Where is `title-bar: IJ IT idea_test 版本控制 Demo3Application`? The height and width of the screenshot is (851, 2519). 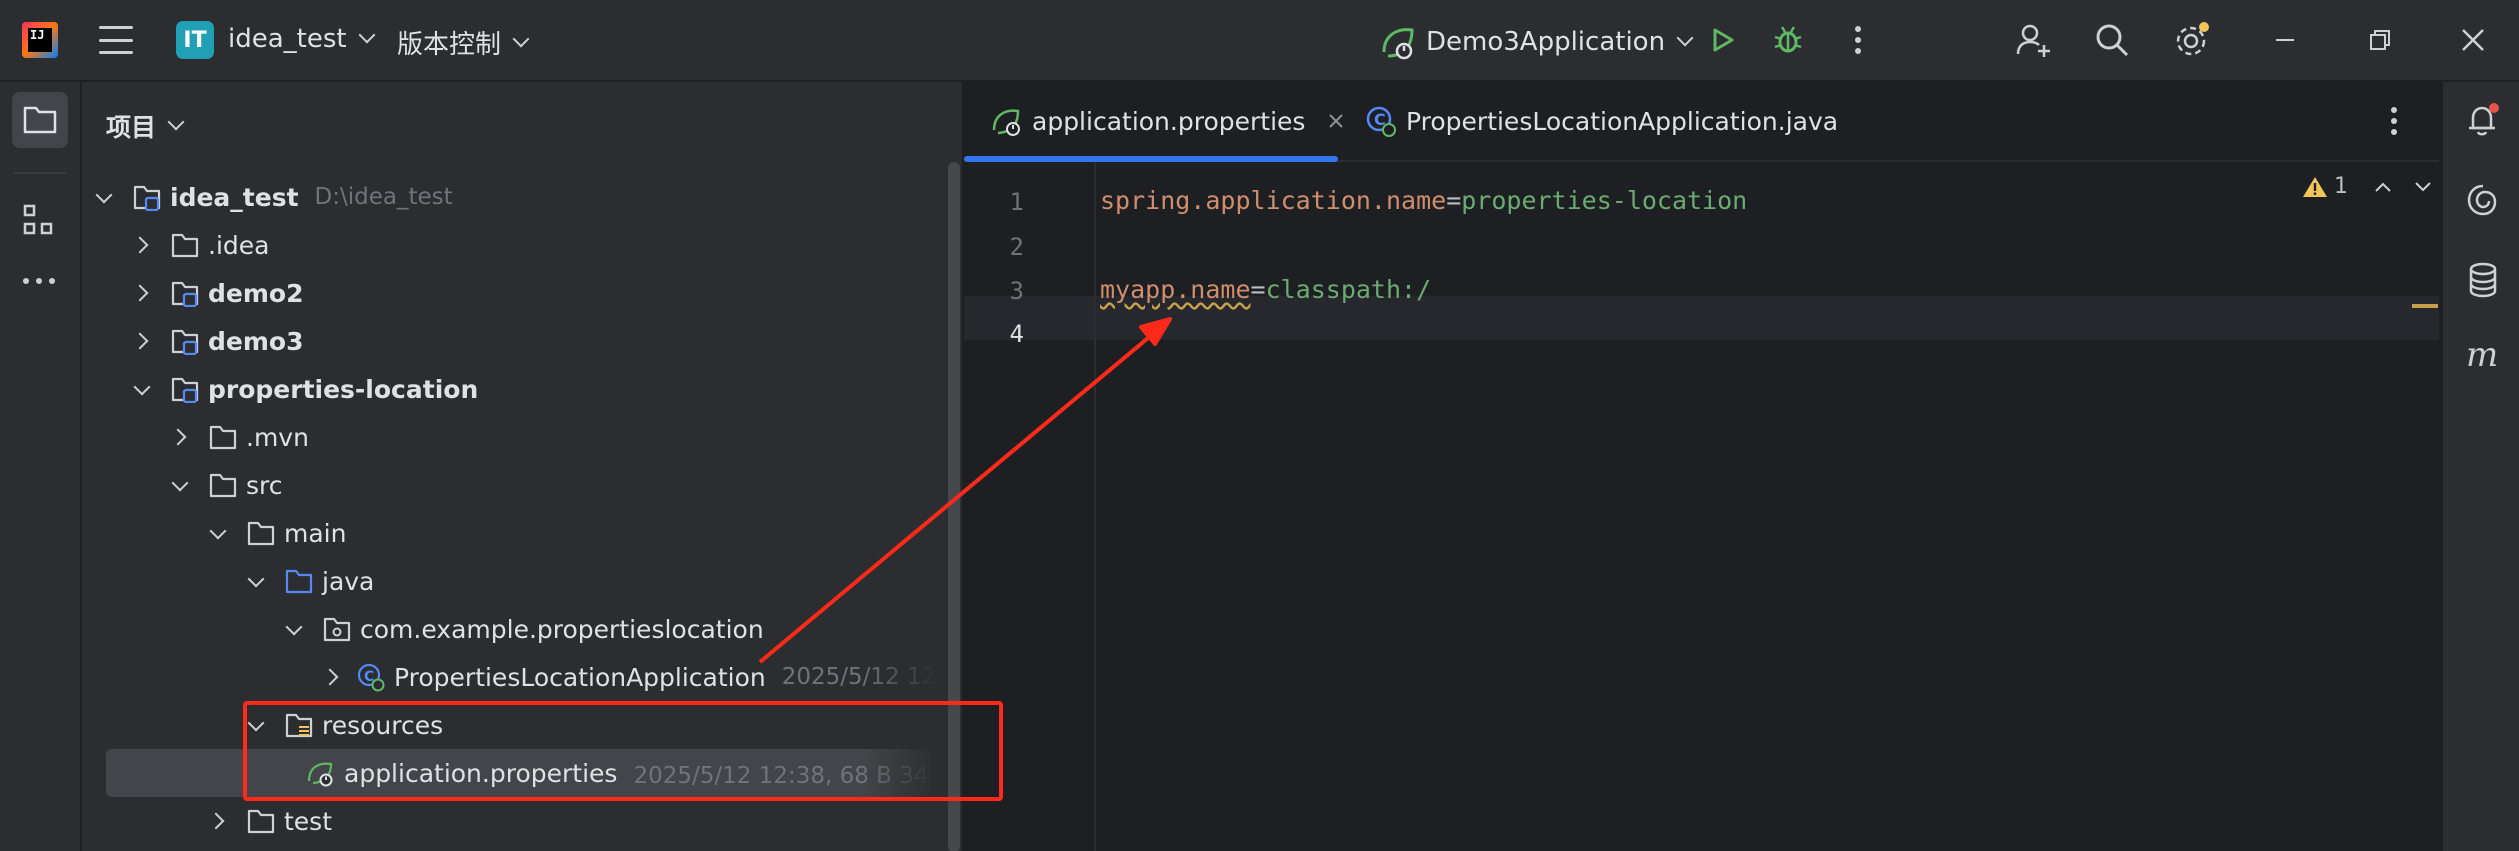
title-bar: IJ IT idea_test 版本控制 Demo3Application is located at coordinates (1259, 41).